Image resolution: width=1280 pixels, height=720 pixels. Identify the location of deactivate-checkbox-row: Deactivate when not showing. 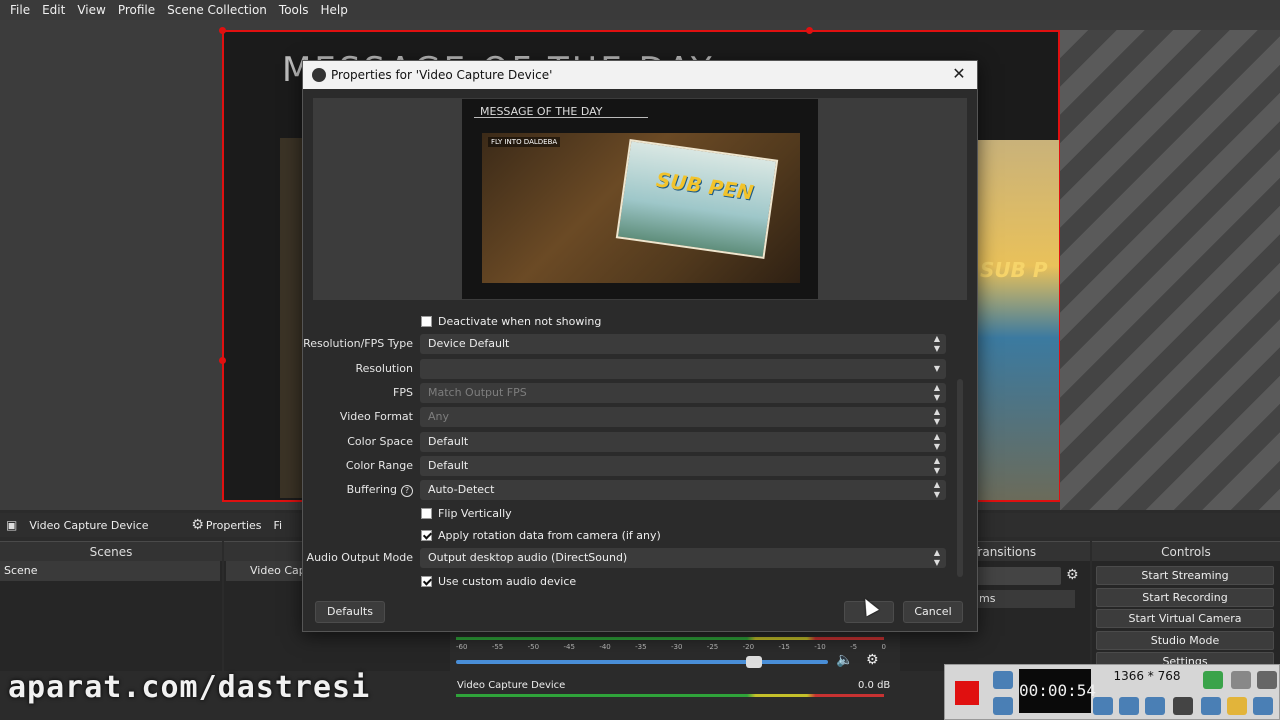
(511, 321).